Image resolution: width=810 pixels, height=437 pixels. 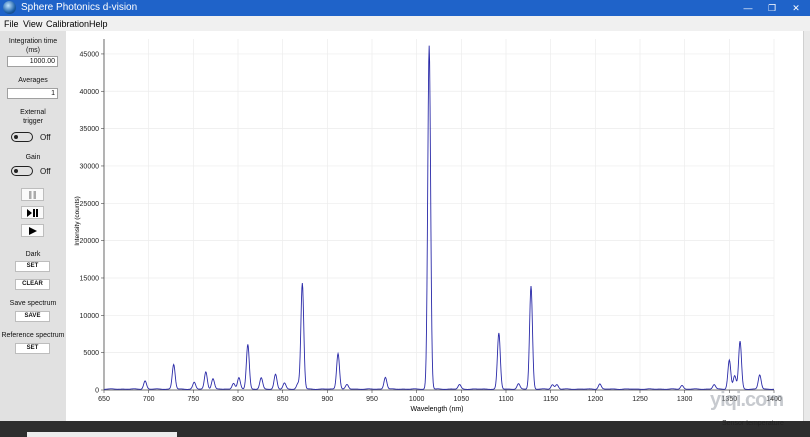 I want to click on y-tick-label: 25000, so click(x=90, y=204).